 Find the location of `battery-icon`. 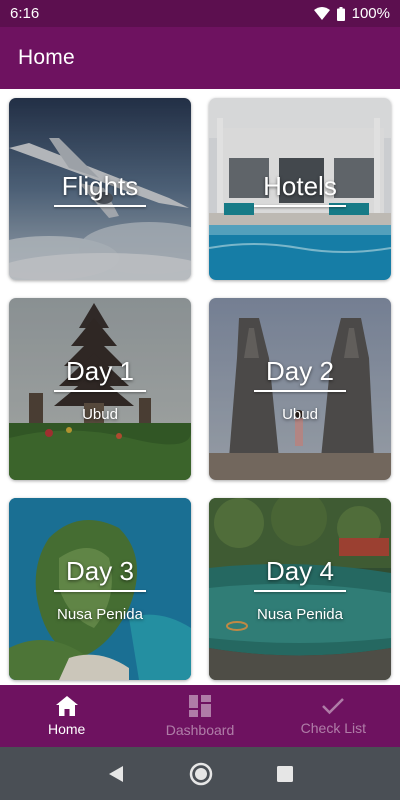

battery-icon is located at coordinates (340, 13).